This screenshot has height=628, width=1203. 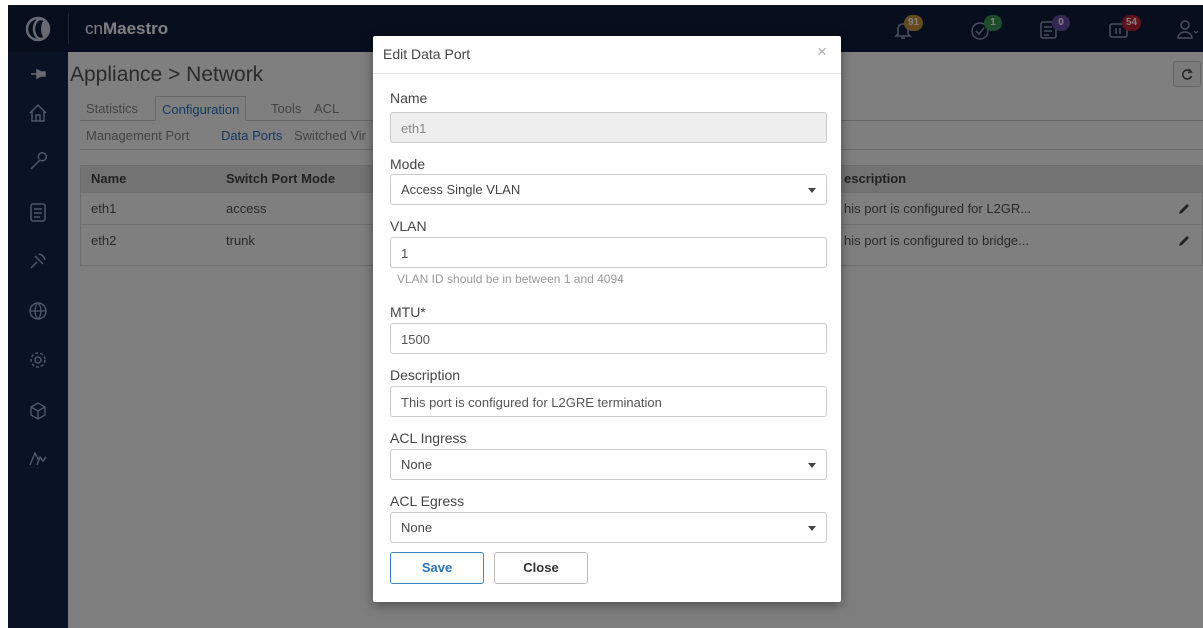 I want to click on mode-selected-value: Access Single VLAN, so click(x=461, y=189).